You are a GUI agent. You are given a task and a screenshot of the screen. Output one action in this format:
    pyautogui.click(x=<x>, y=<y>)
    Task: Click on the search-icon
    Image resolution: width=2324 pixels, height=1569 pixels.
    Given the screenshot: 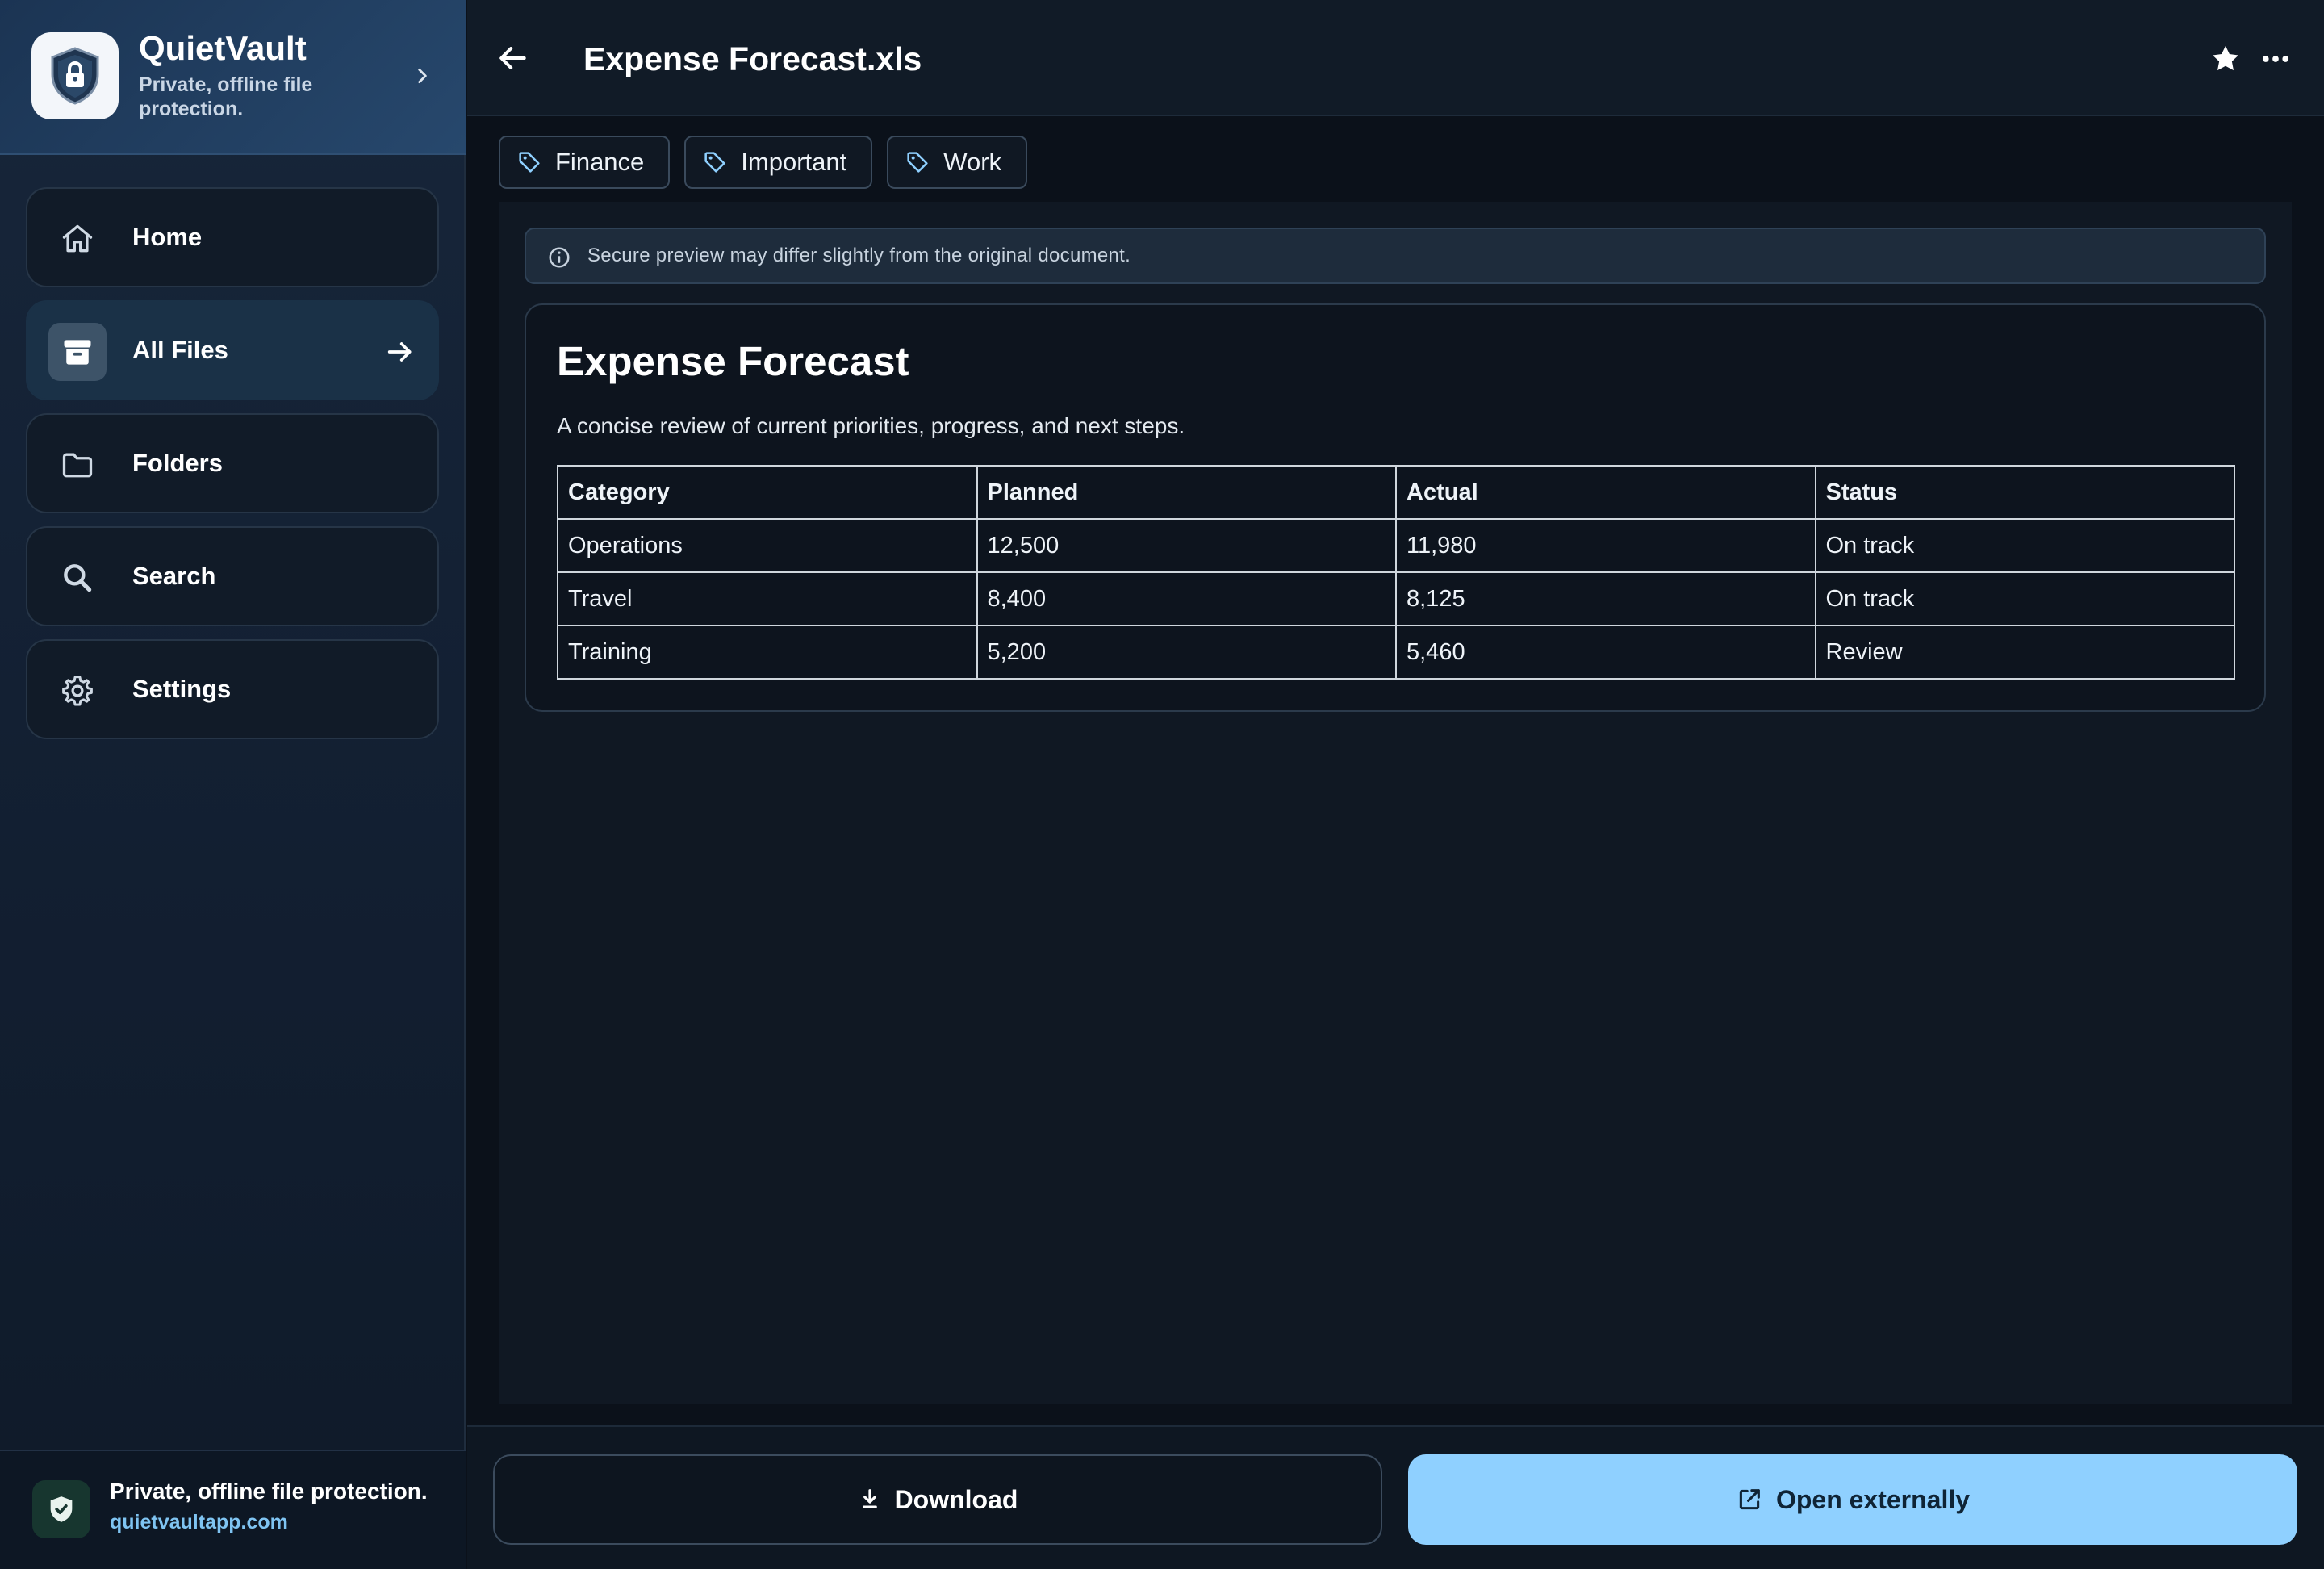 What is the action you would take?
    pyautogui.click(x=77, y=578)
    